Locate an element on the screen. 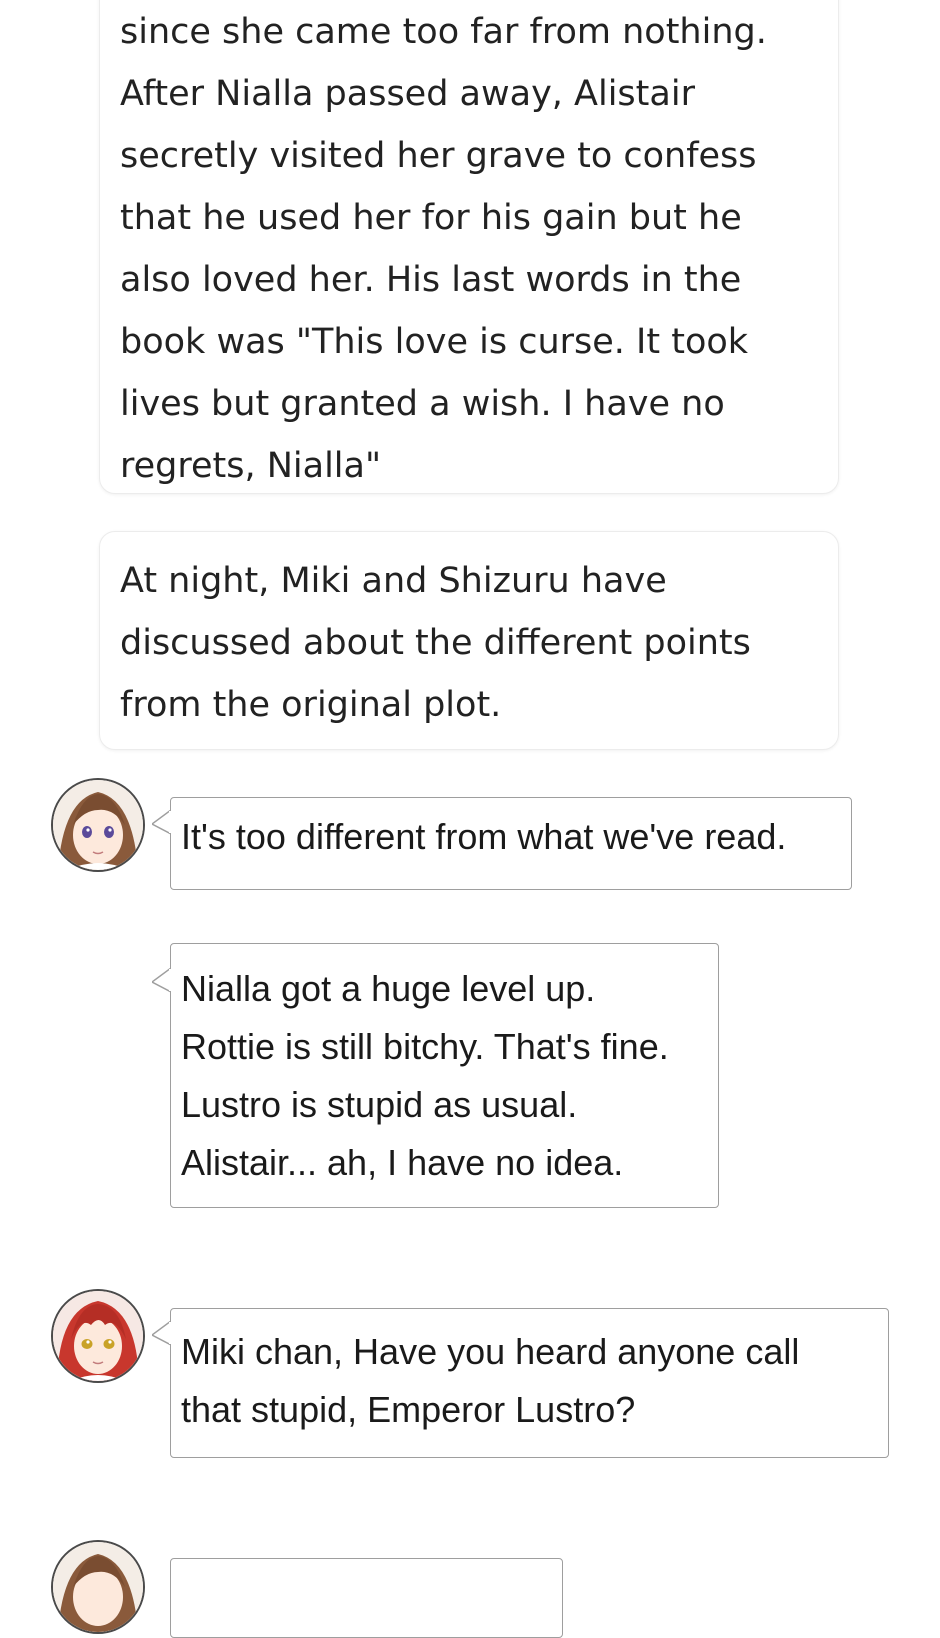 The width and height of the screenshot is (940, 1638). narration-text: regrets, Nialla" is located at coordinates (251, 466).